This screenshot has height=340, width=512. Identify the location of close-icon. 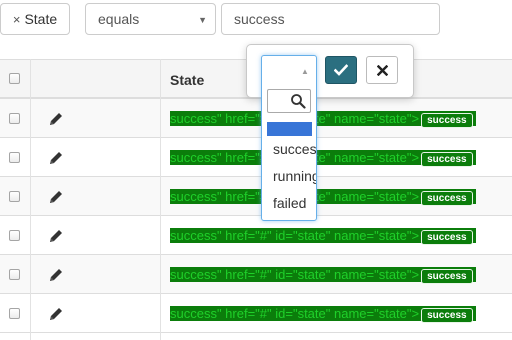
(382, 70).